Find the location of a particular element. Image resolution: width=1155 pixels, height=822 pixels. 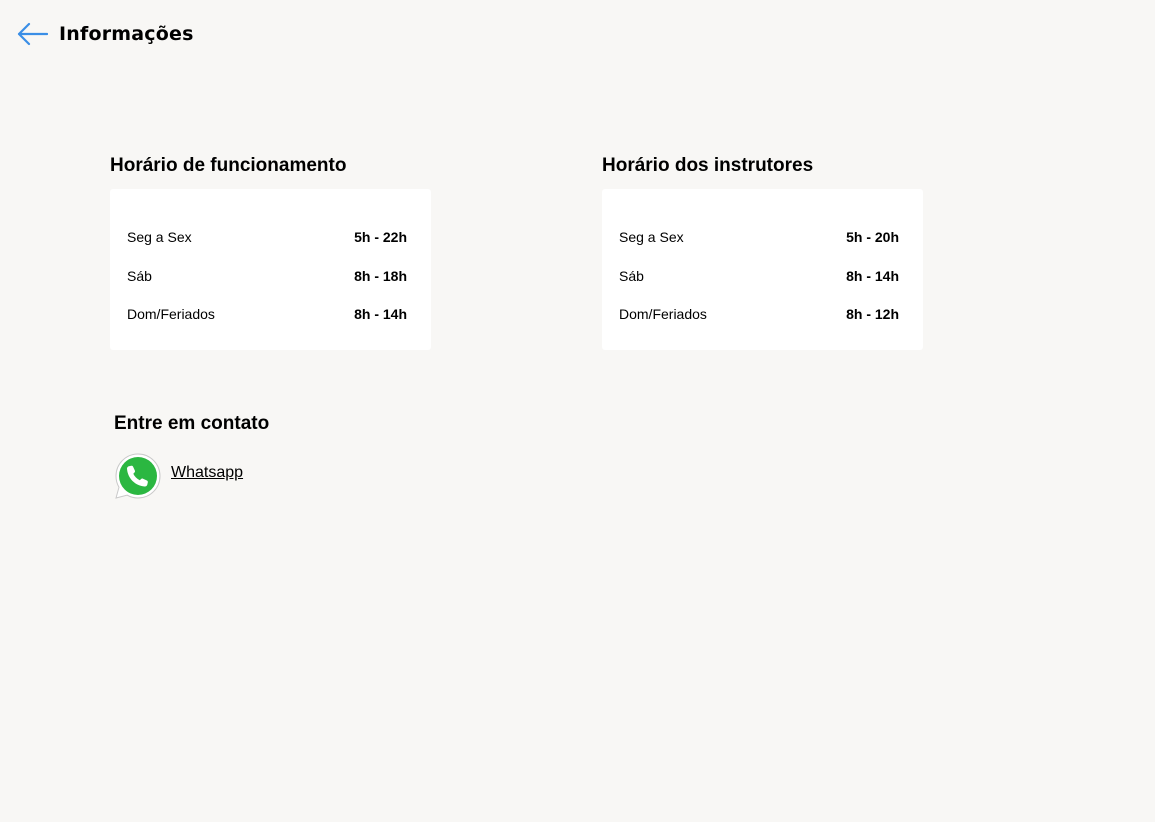

arrow-left-icon is located at coordinates (32, 34).